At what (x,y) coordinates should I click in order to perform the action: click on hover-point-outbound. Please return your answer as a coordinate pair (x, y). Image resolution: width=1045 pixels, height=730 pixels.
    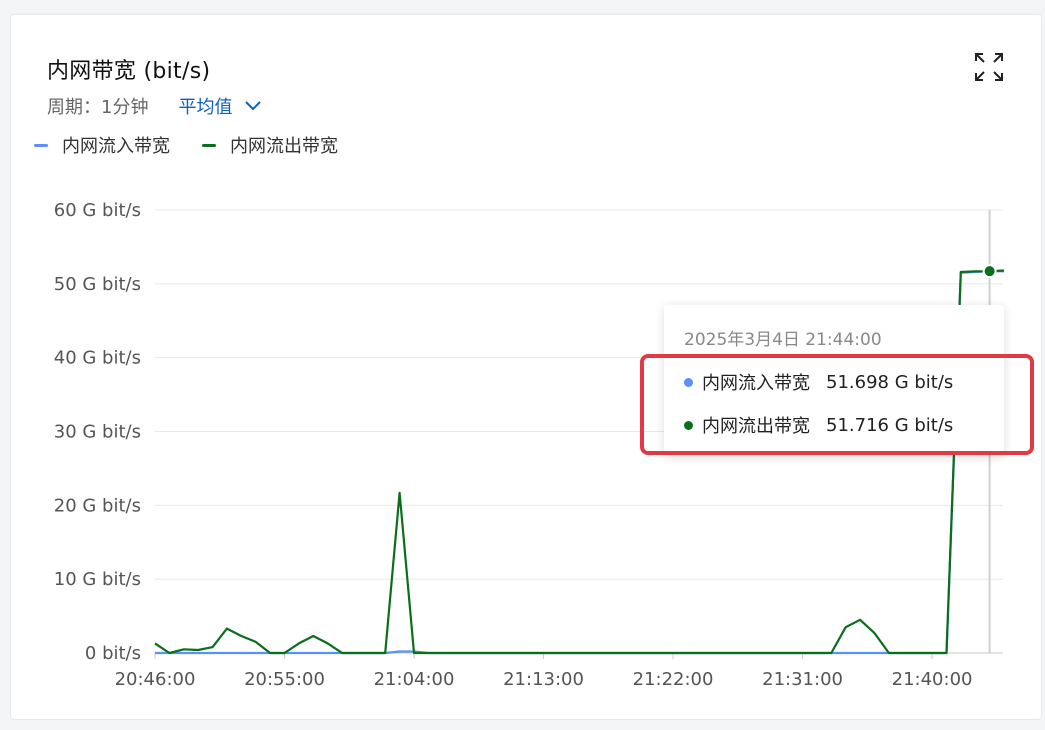
    Looking at the image, I should click on (989, 271).